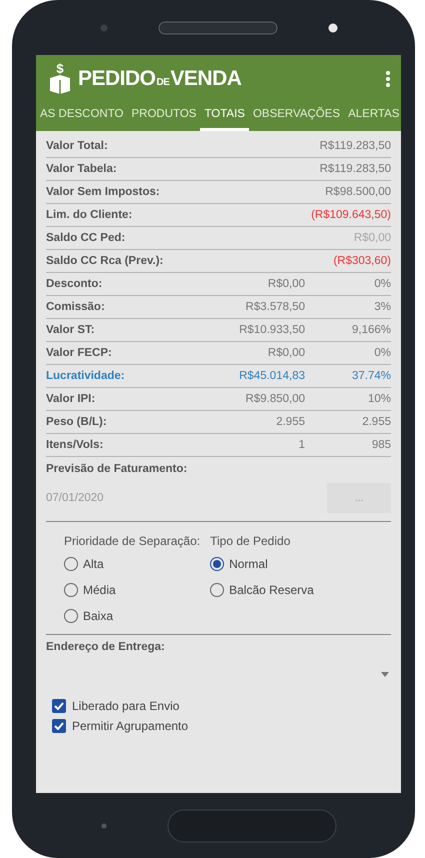 The width and height of the screenshot is (425, 858). Describe the element at coordinates (271, 376) in the screenshot. I see `total-value: R$45.014,83` at that location.